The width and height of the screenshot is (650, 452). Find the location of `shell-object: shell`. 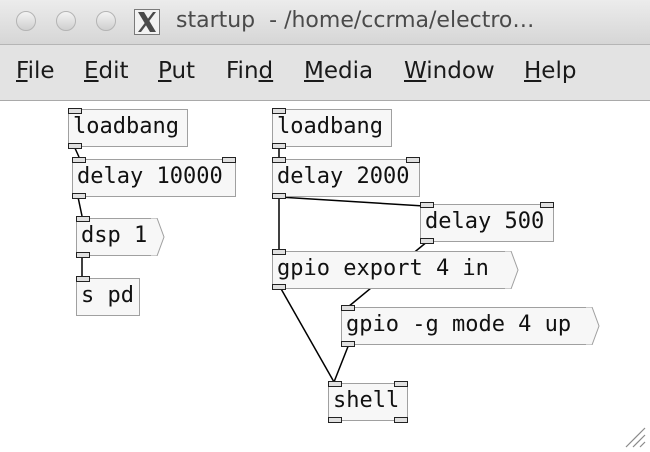

shell-object: shell is located at coordinates (368, 402).